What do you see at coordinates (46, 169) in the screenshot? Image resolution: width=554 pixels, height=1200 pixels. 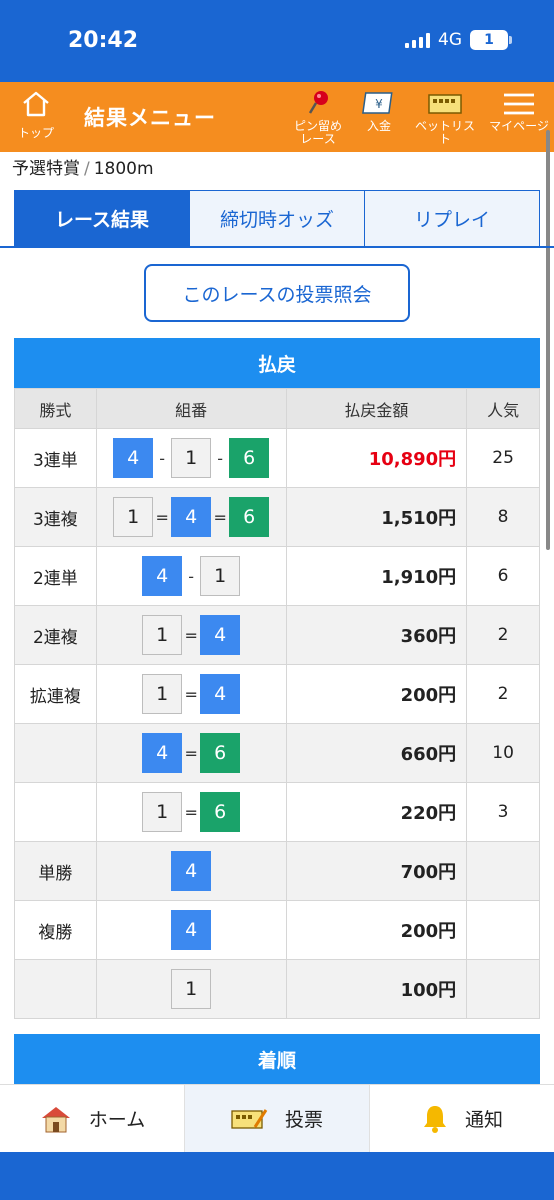 I see `race-name: 予選特賞` at bounding box center [46, 169].